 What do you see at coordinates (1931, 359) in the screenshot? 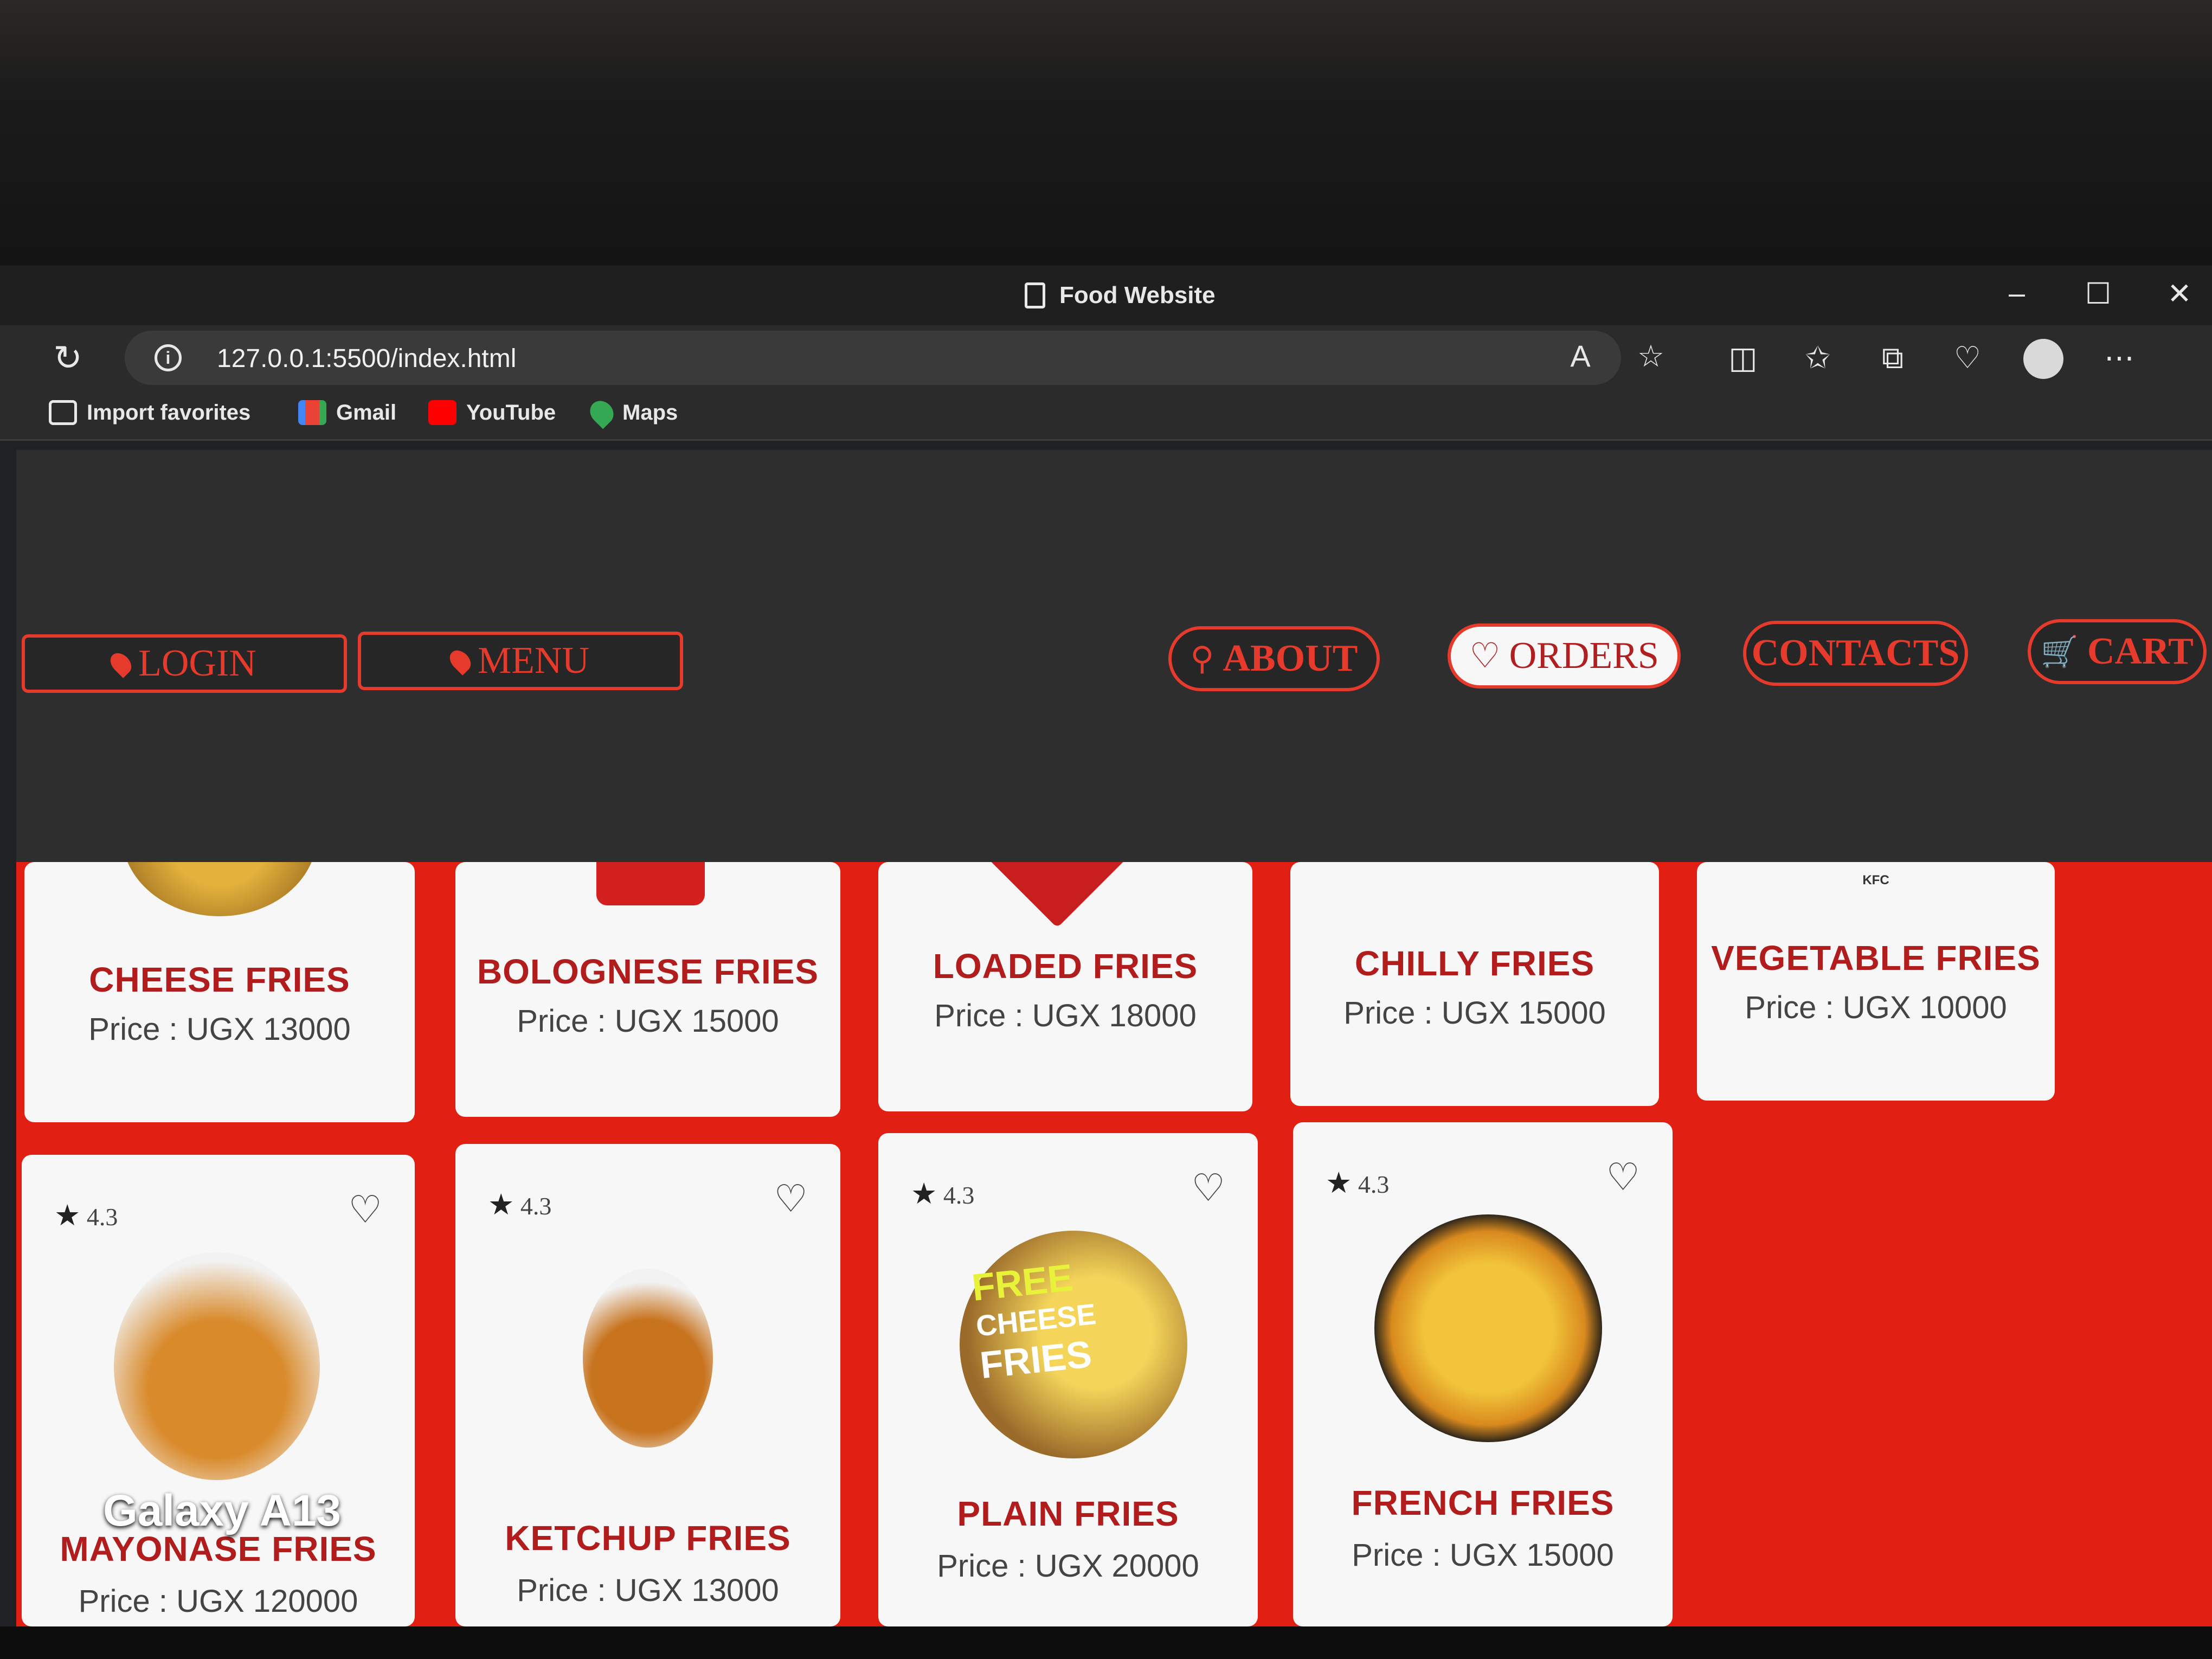
I see `toolbar-icons: ◫ ✩ ⧉ ♡ ⋯` at bounding box center [1931, 359].